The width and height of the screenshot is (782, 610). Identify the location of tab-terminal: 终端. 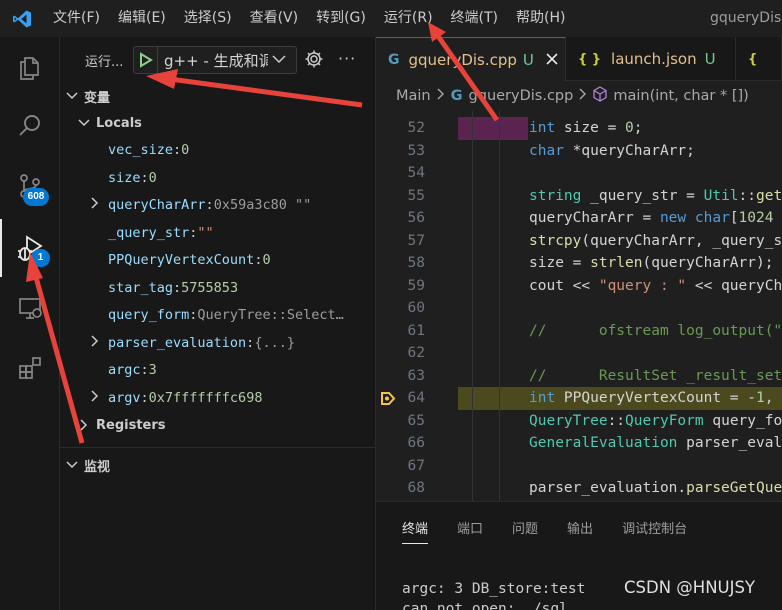
(415, 531).